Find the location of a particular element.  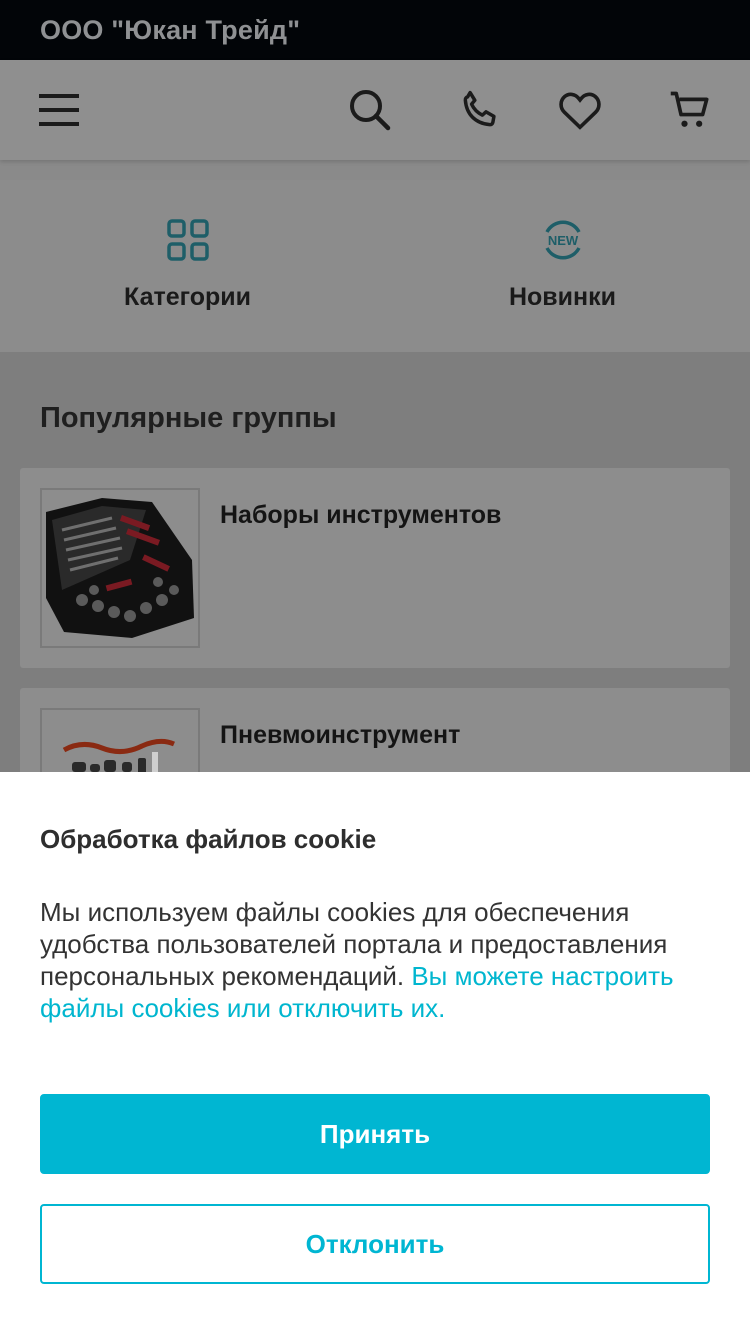

tool-set-image is located at coordinates (120, 568).